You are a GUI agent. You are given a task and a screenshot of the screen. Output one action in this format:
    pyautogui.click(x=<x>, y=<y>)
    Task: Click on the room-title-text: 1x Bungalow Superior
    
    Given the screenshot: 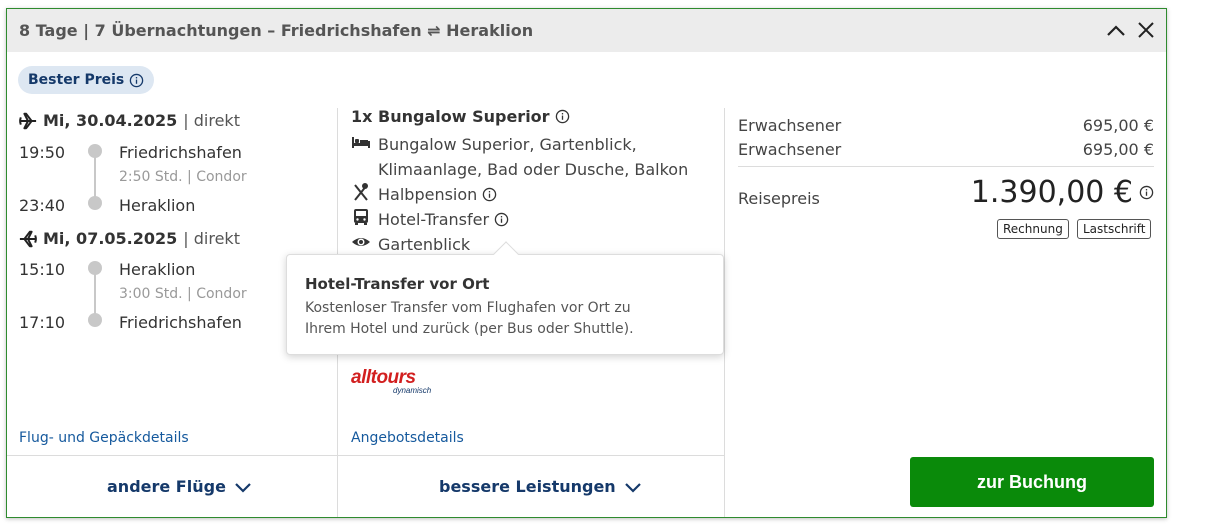 What is the action you would take?
    pyautogui.click(x=450, y=116)
    